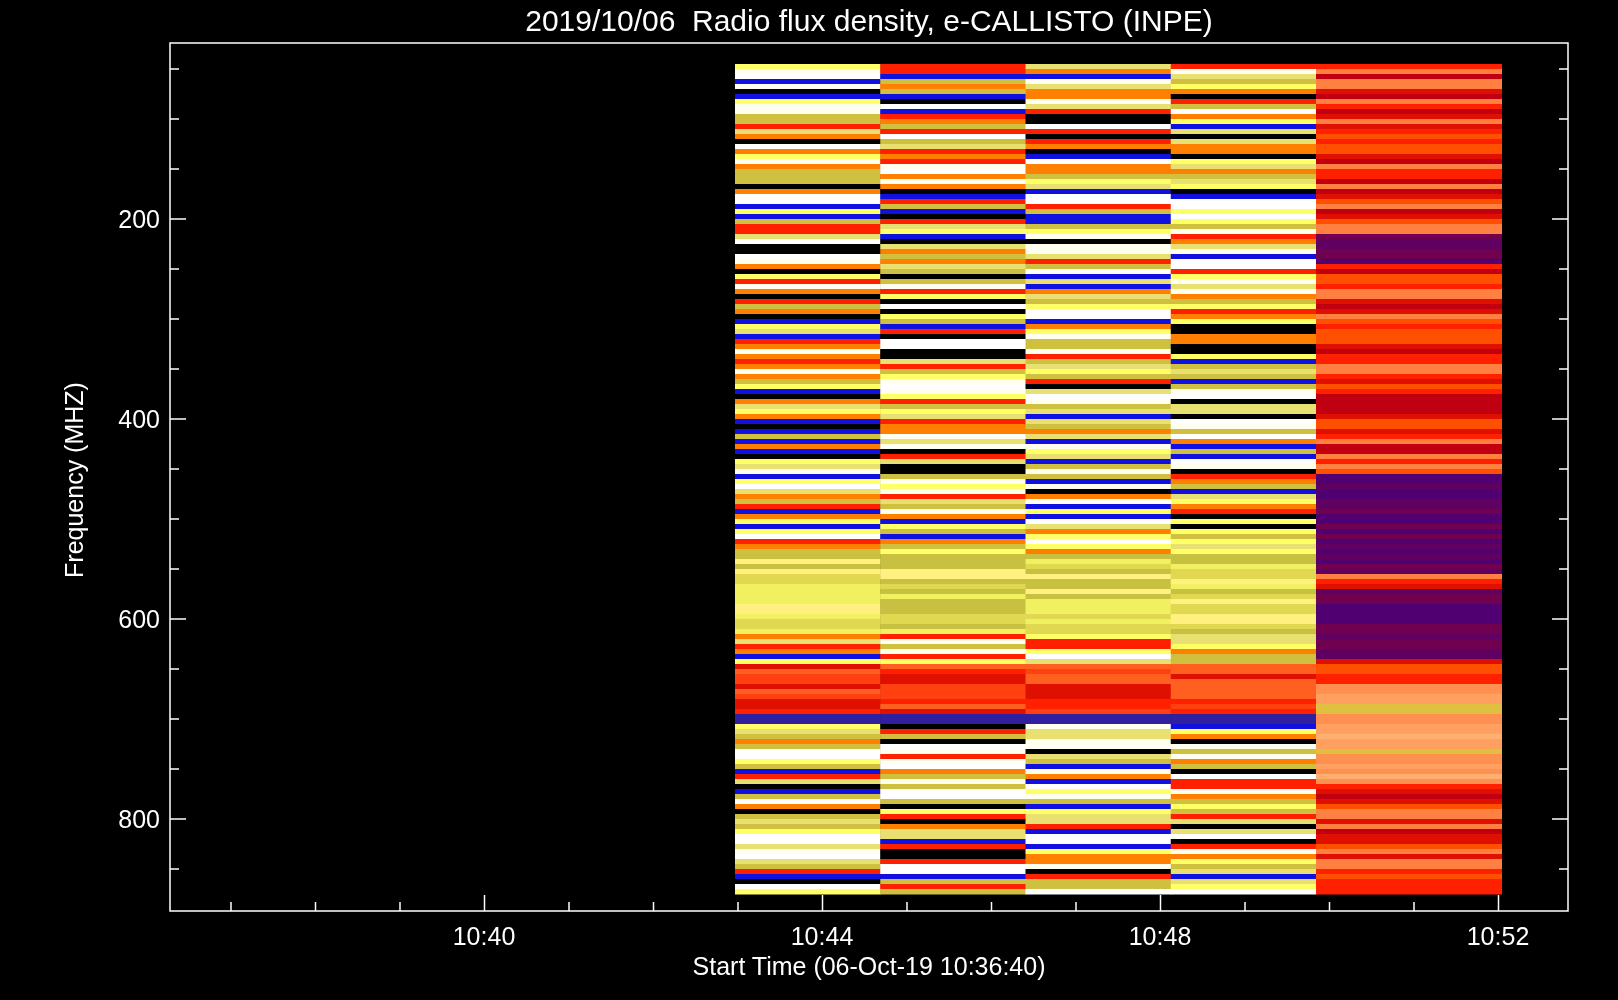 Image resolution: width=1618 pixels, height=1000 pixels. What do you see at coordinates (869, 966) in the screenshot?
I see `axis-title: Start Time (06-Oct-19 10:36:40)` at bounding box center [869, 966].